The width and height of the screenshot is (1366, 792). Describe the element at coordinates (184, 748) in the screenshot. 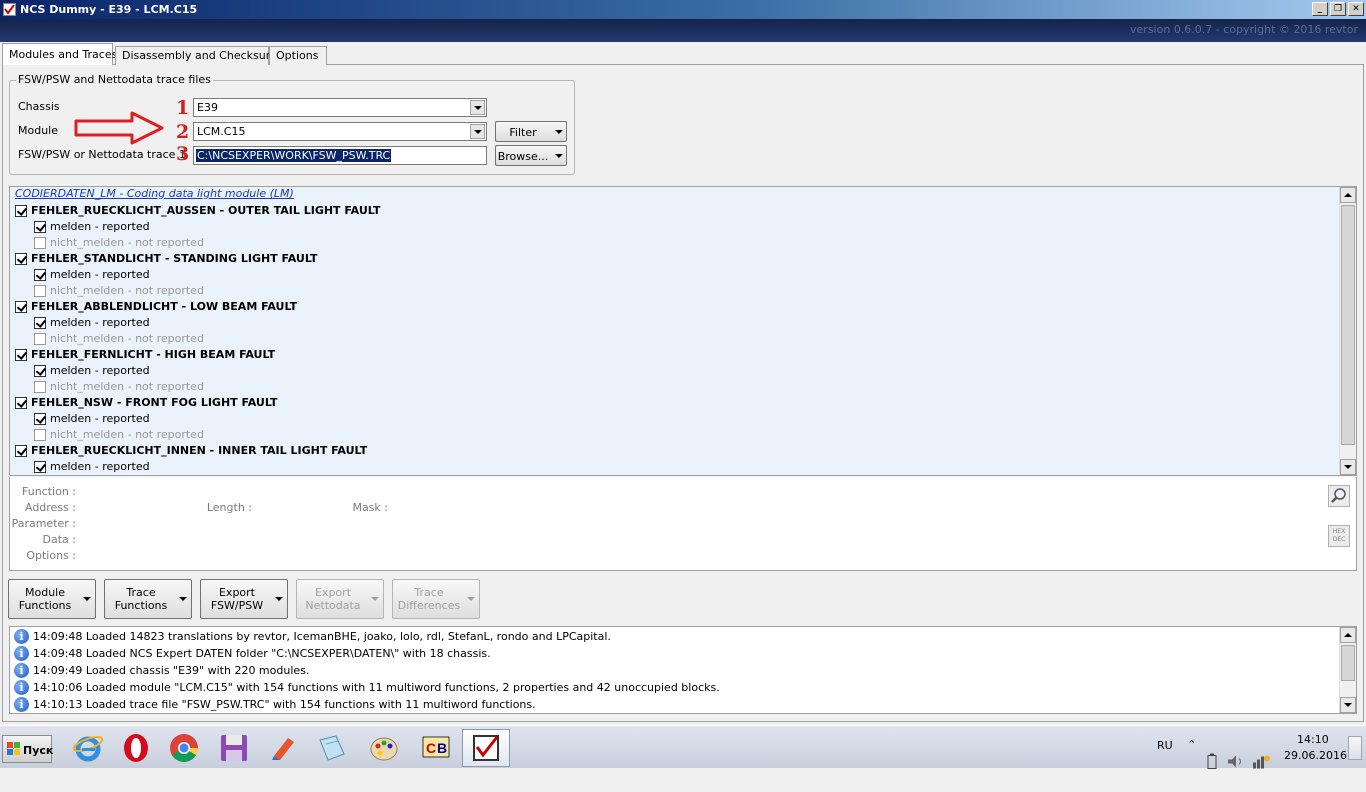

I see `chrome-icon` at that location.